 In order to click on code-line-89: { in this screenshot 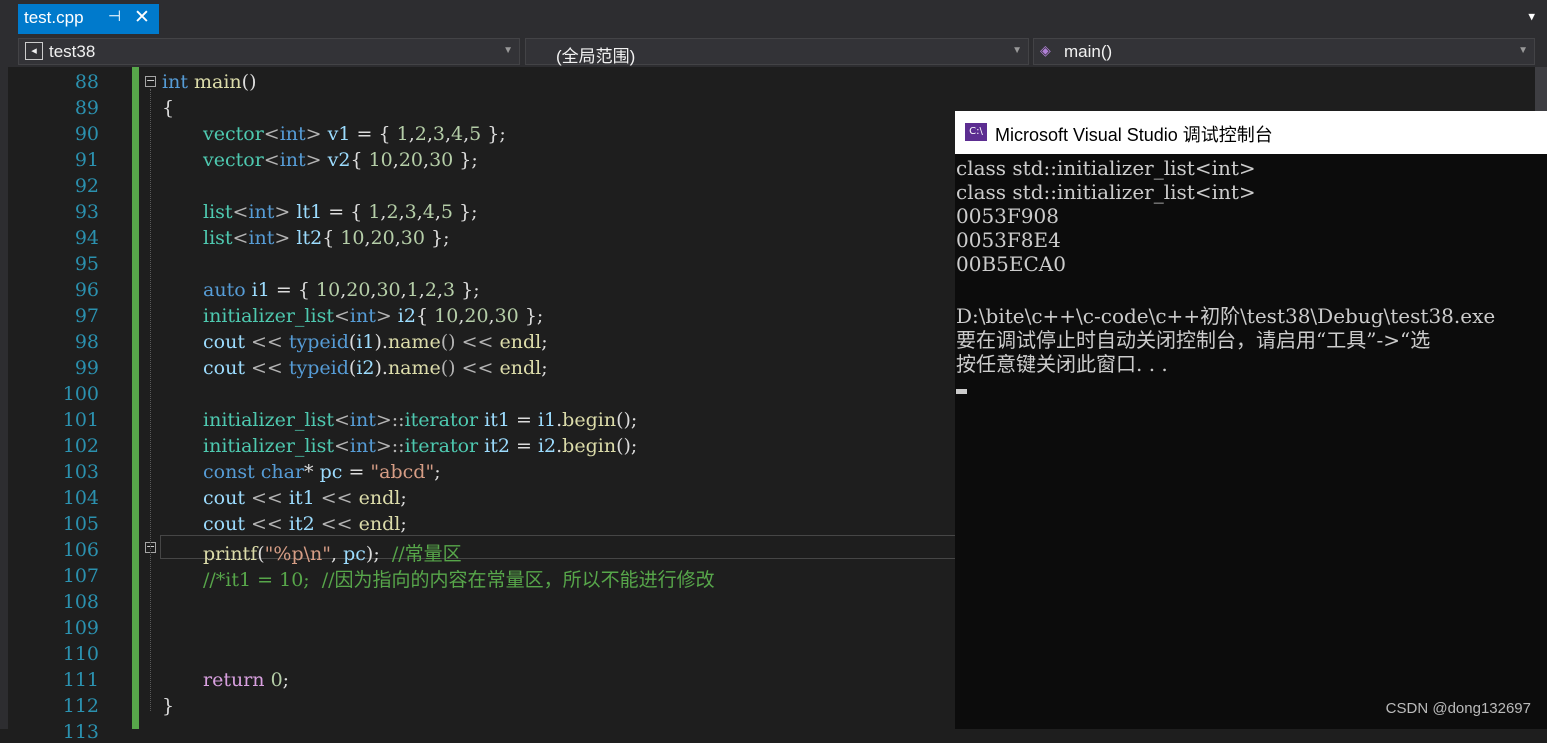, I will do `click(168, 108)`.